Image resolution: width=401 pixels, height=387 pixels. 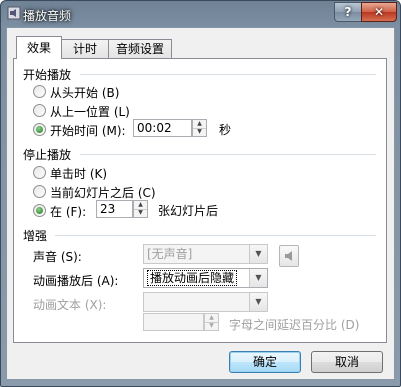 I want to click on start-group-divider, so click(x=228, y=74).